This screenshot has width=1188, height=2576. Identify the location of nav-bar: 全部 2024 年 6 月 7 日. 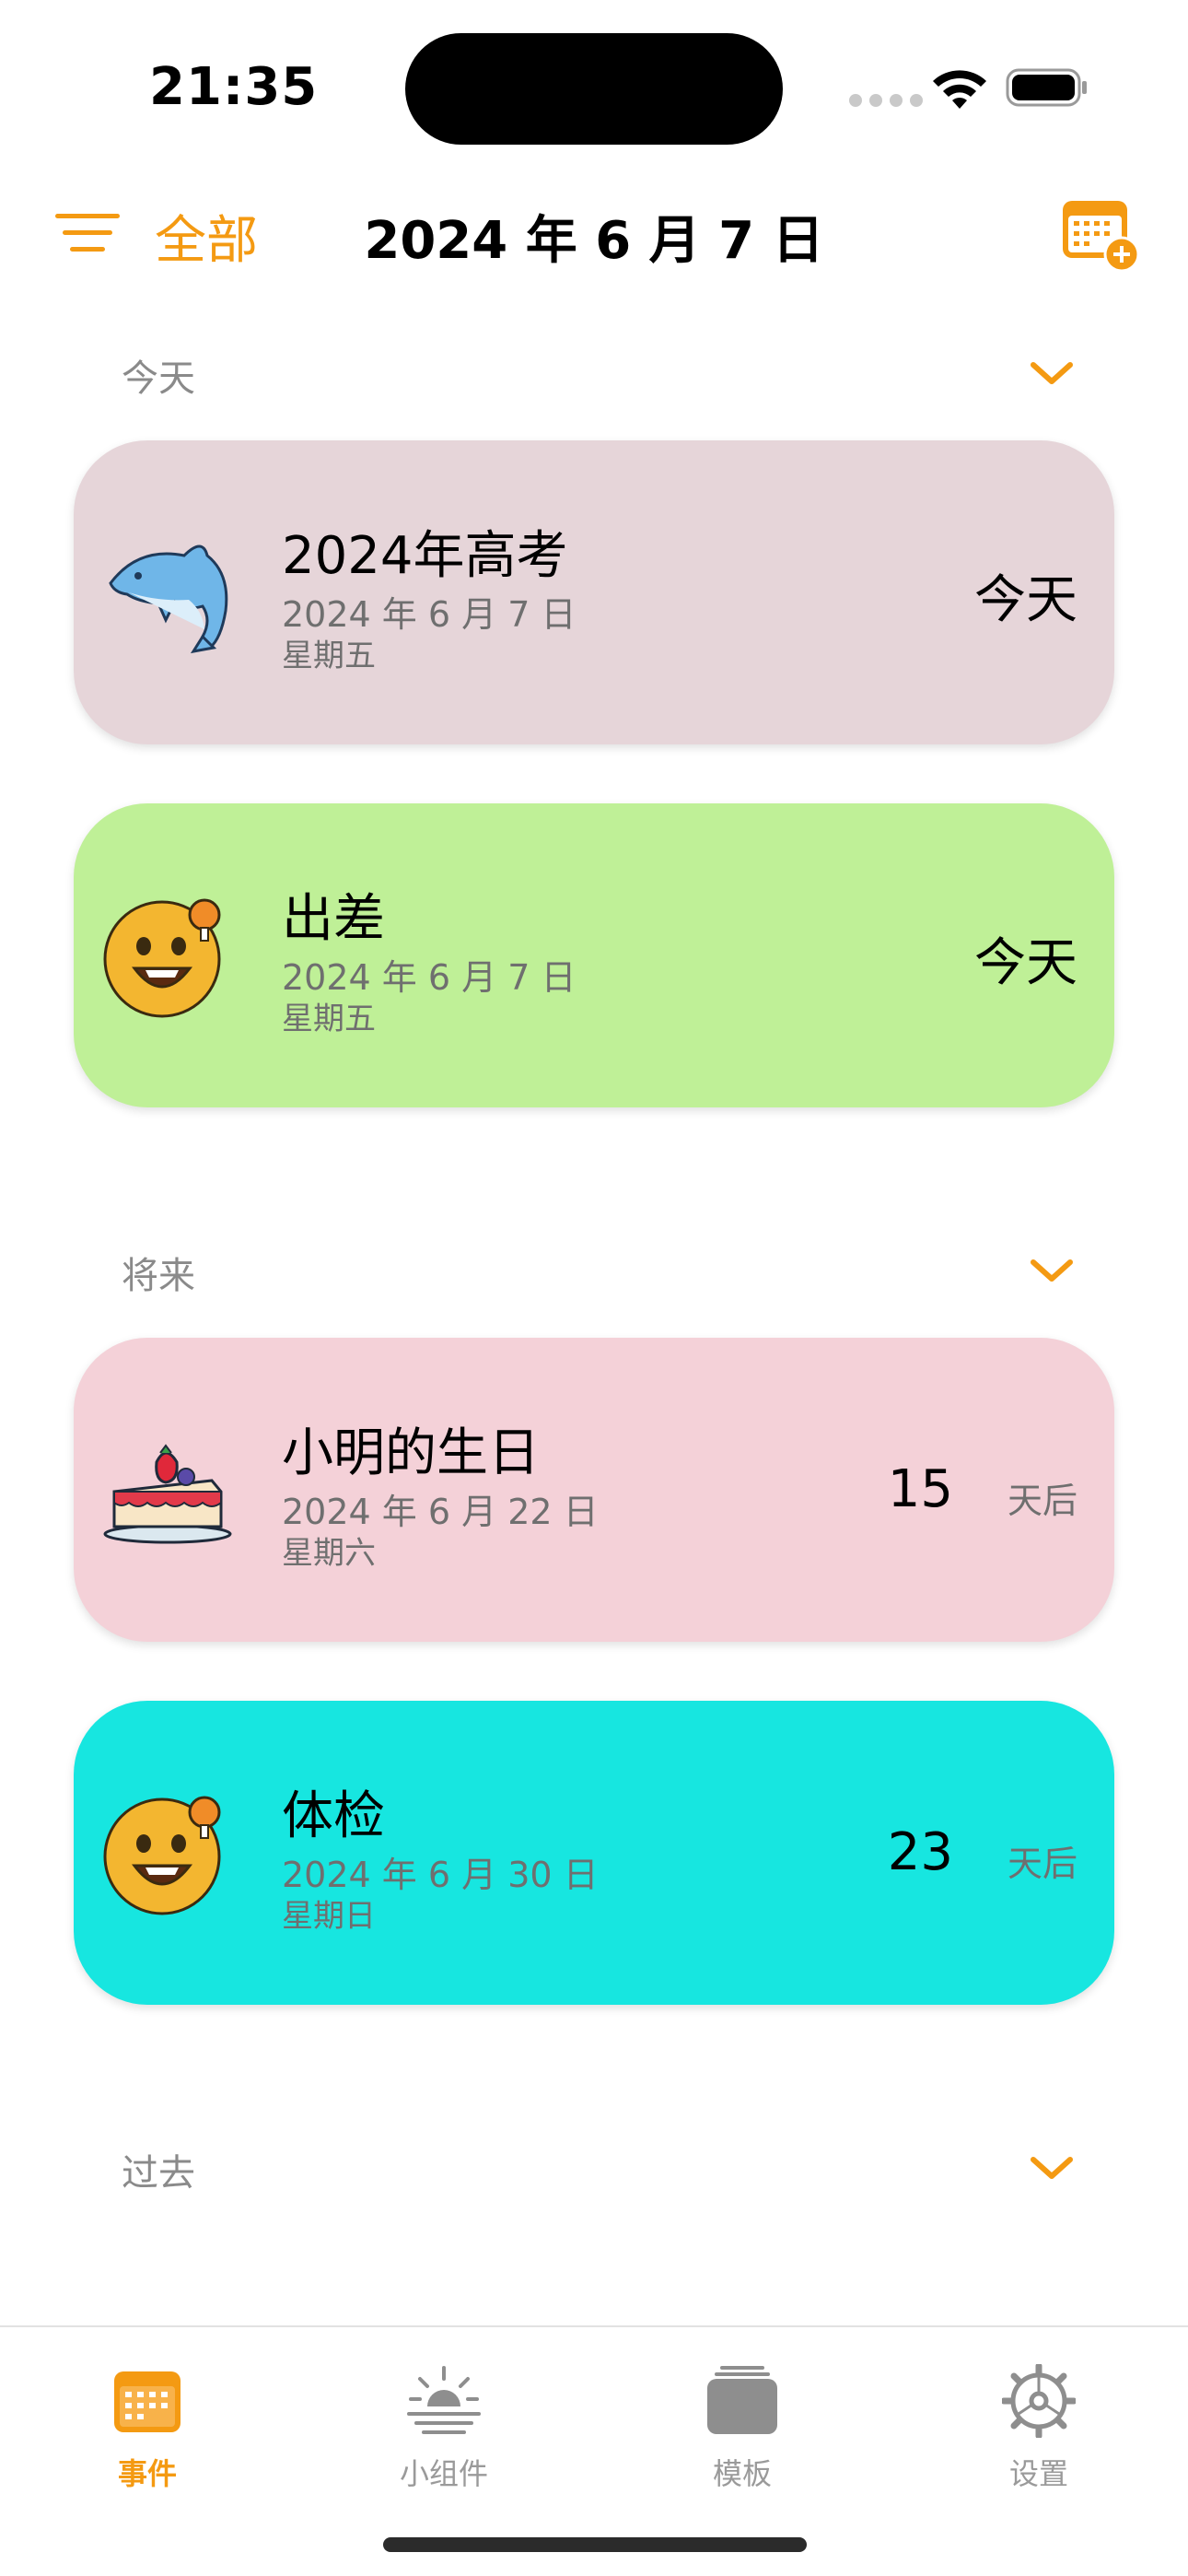
(594, 235).